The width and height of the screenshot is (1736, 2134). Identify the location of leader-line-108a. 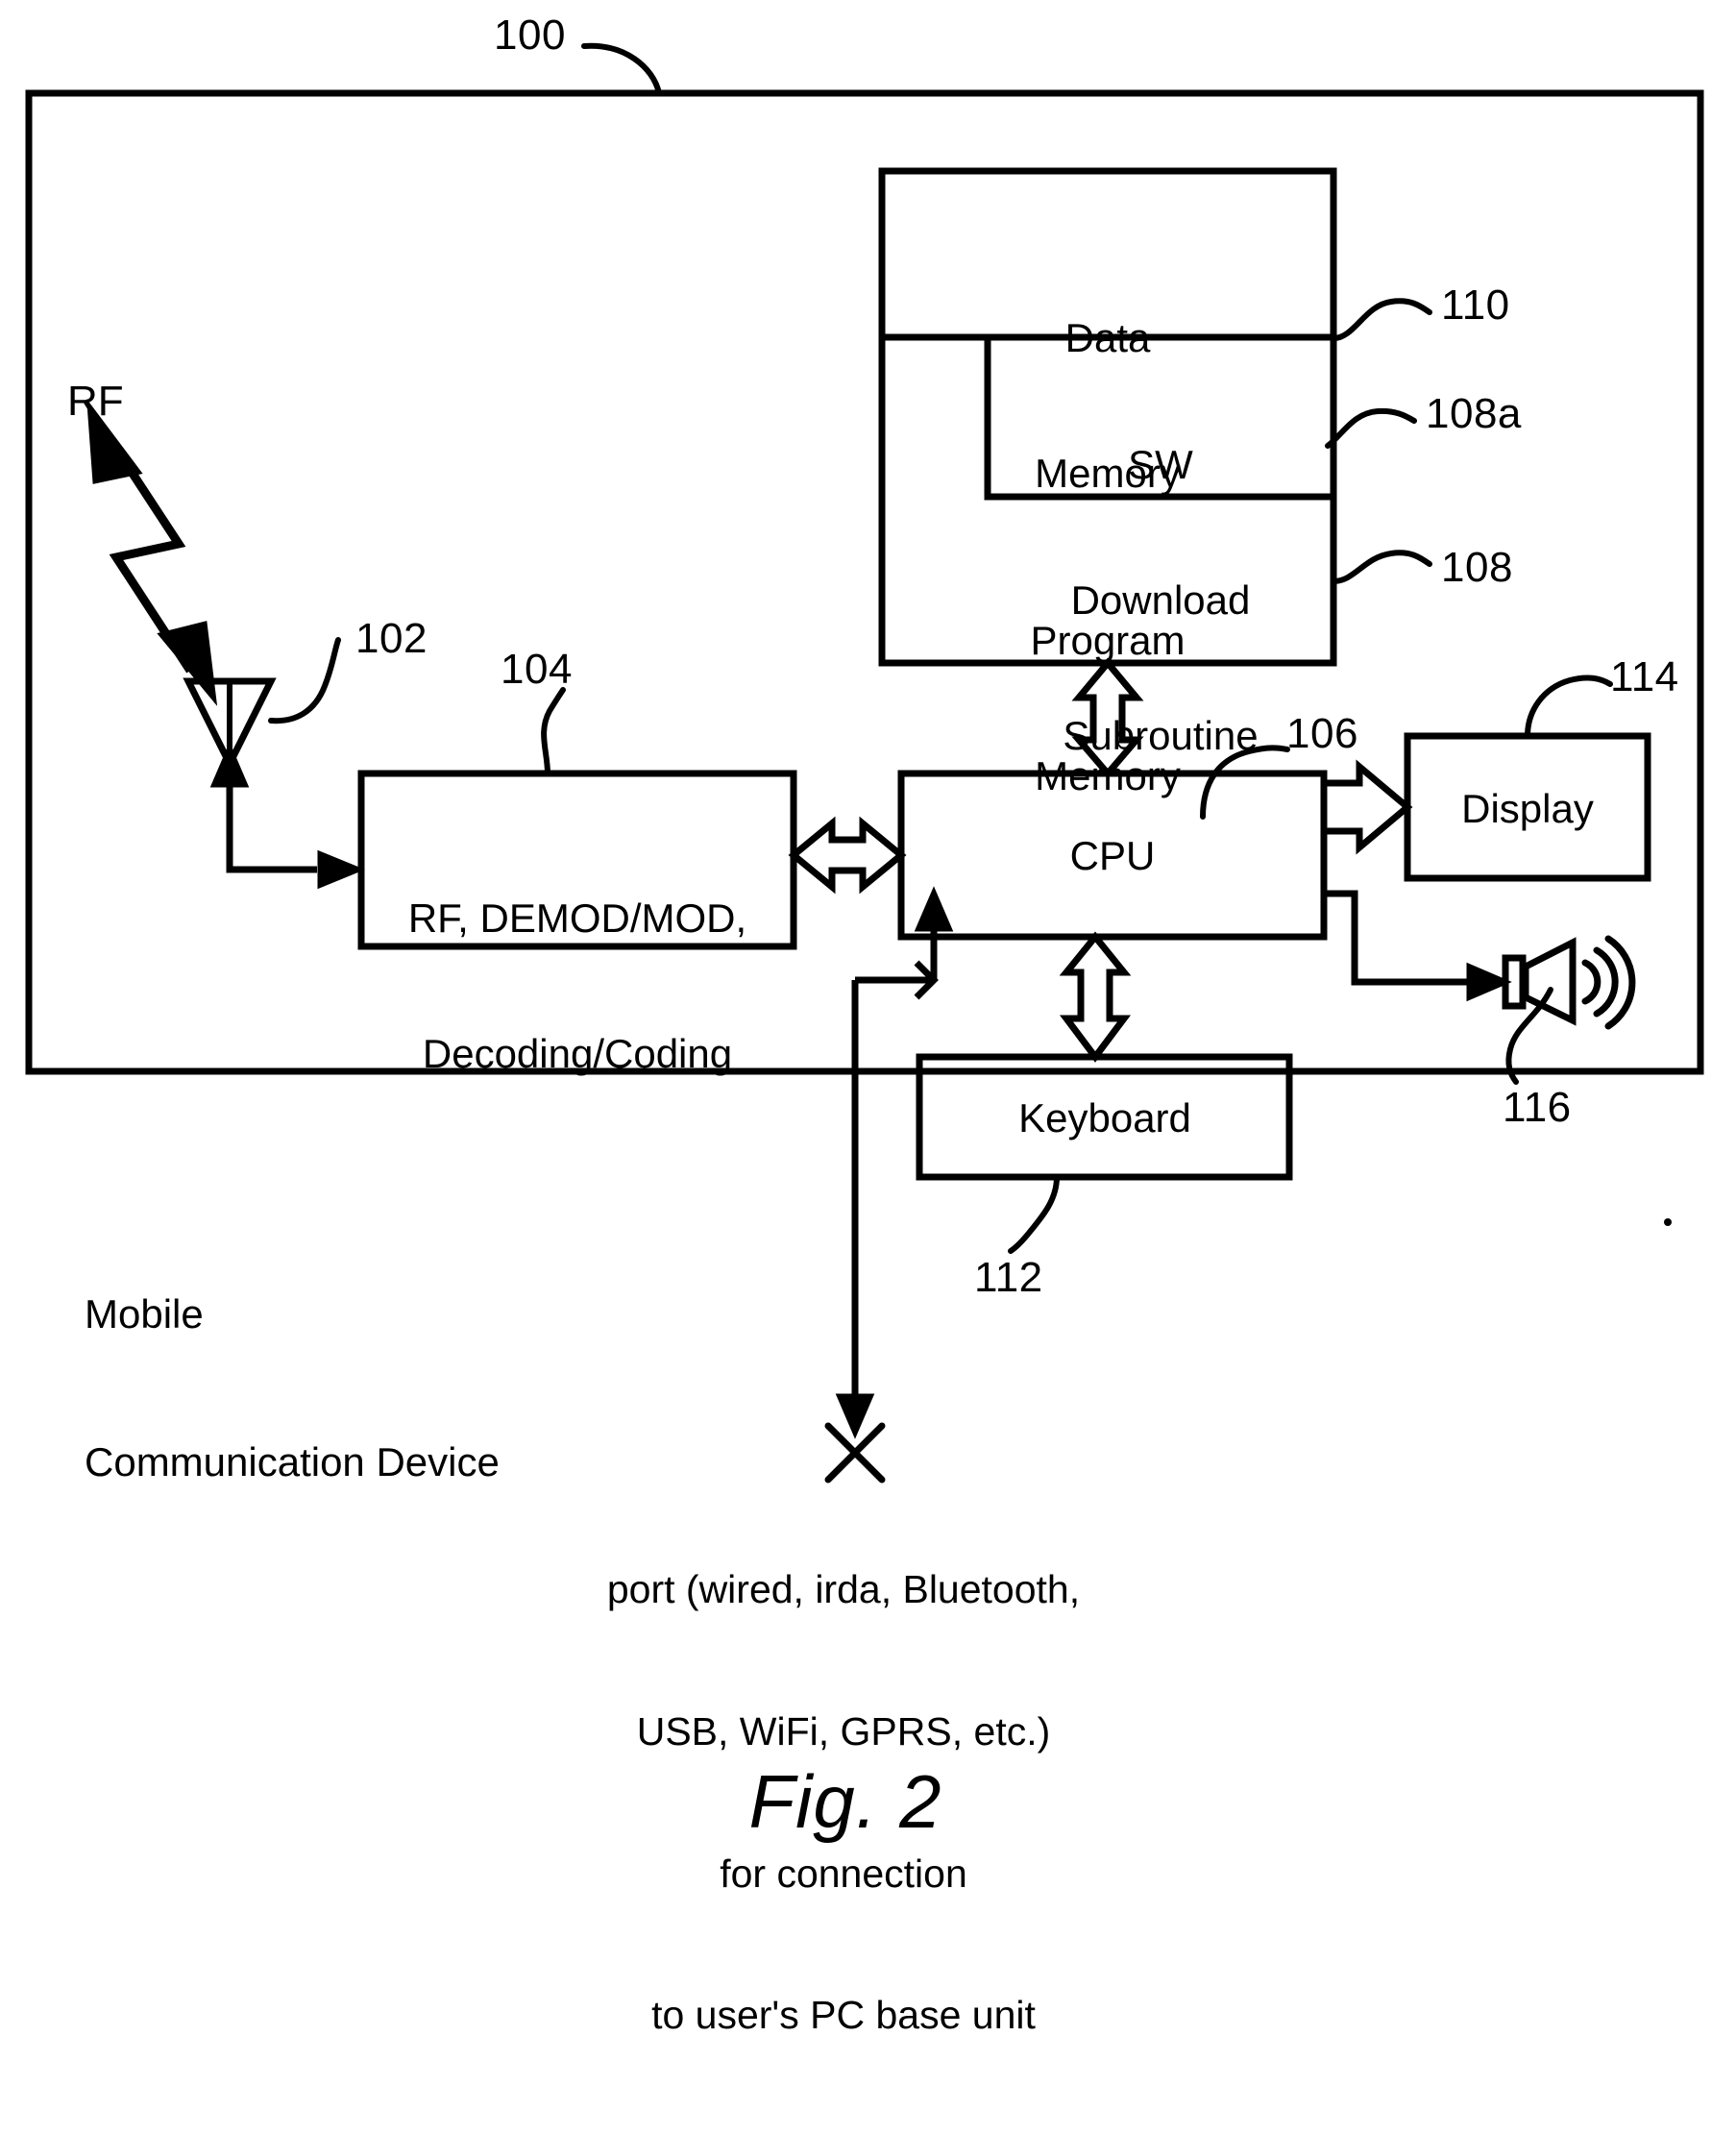
(1371, 428).